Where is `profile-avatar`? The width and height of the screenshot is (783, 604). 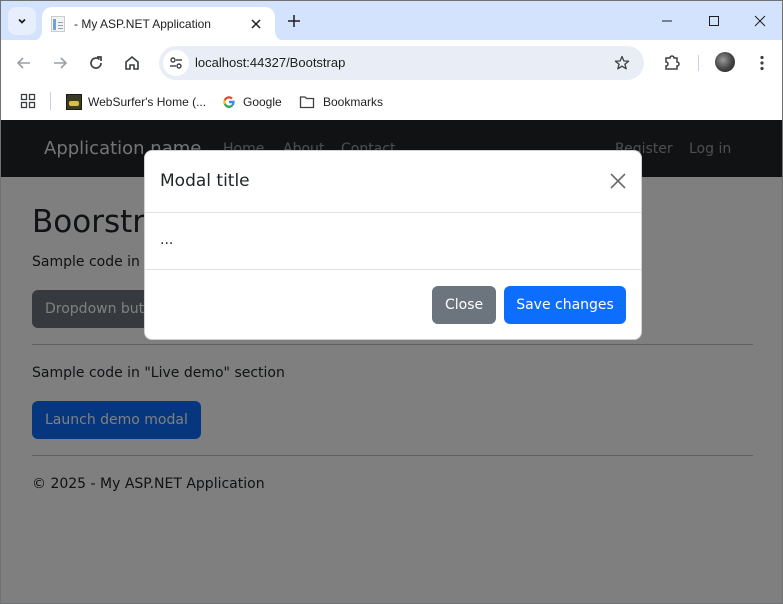
profile-avatar is located at coordinates (725, 62).